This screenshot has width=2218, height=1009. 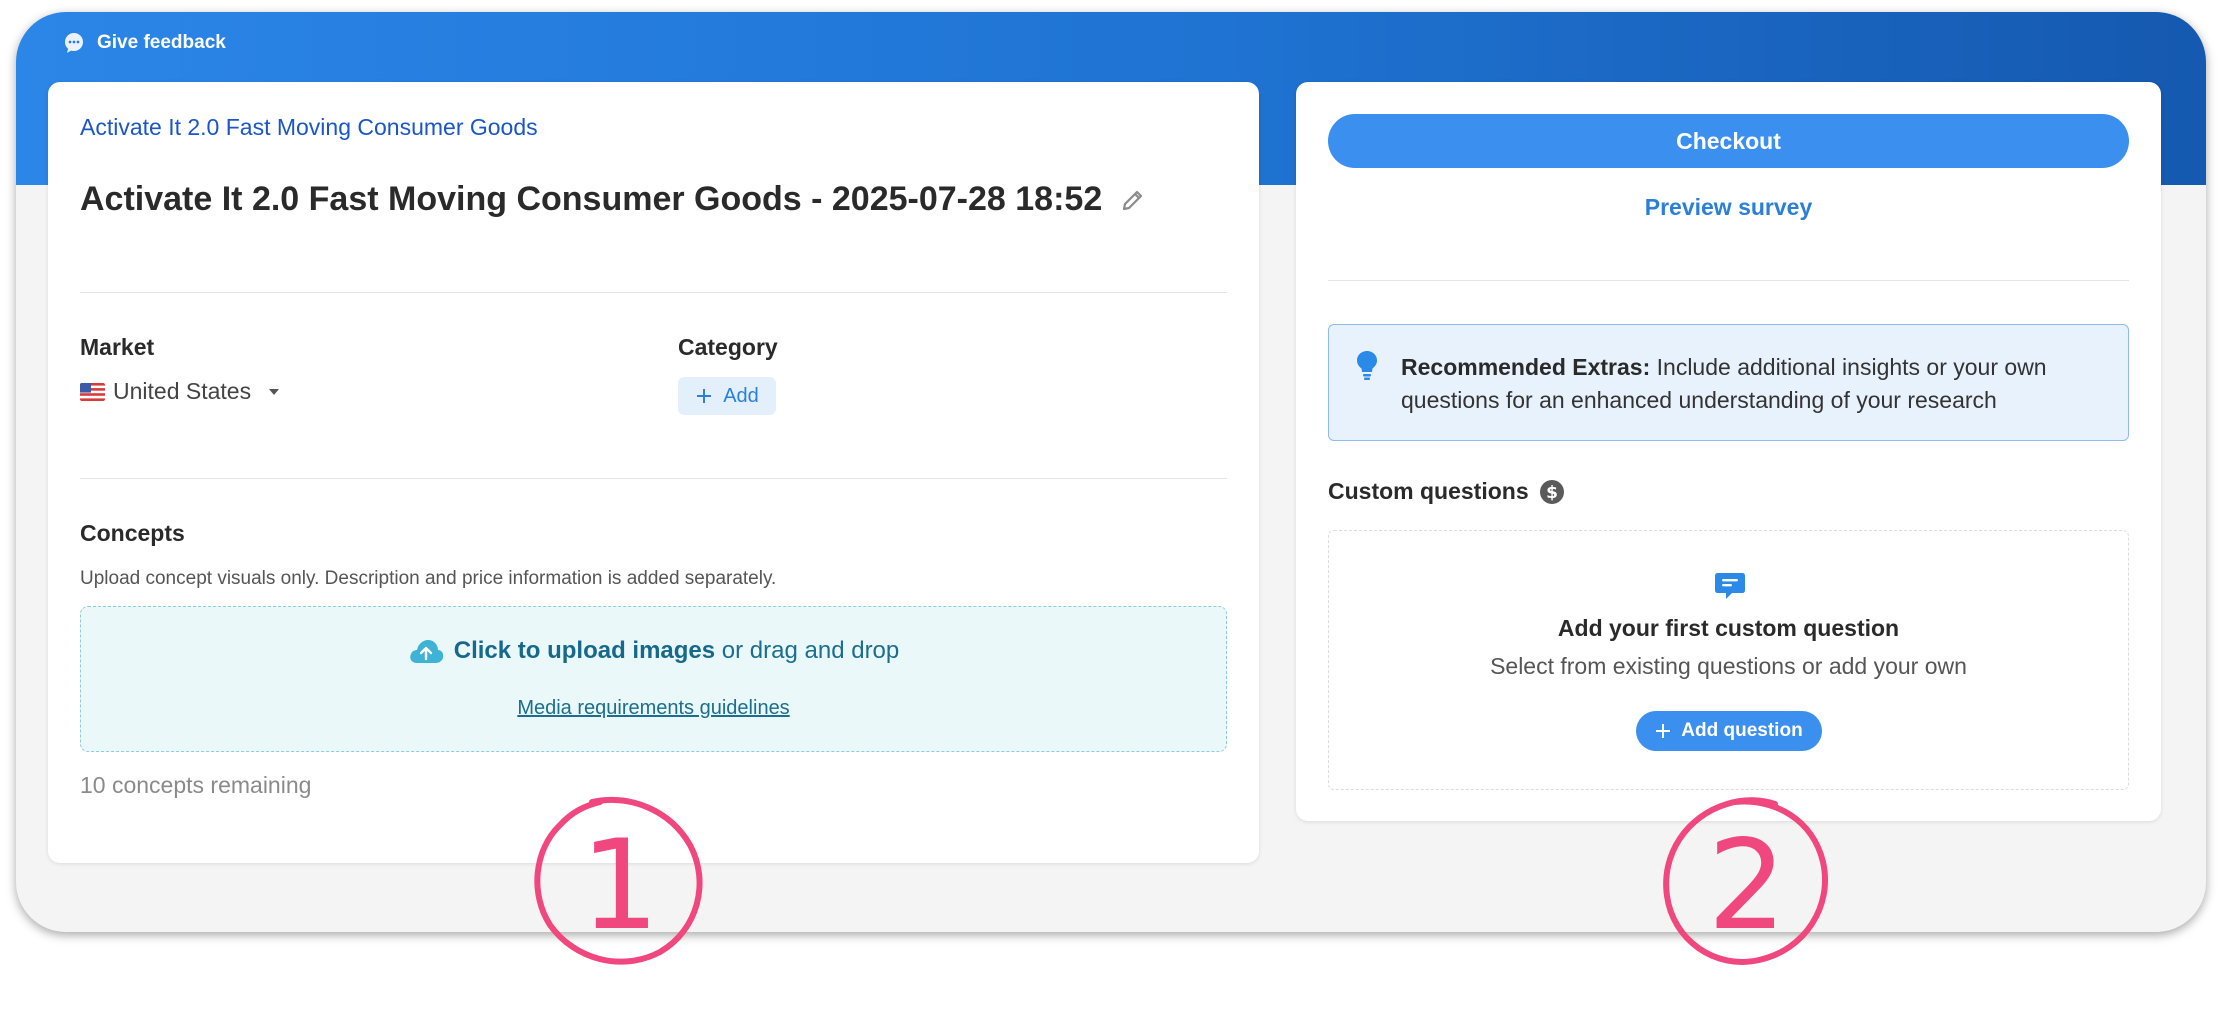 I want to click on upload-hint: or drag and drop, so click(x=807, y=650).